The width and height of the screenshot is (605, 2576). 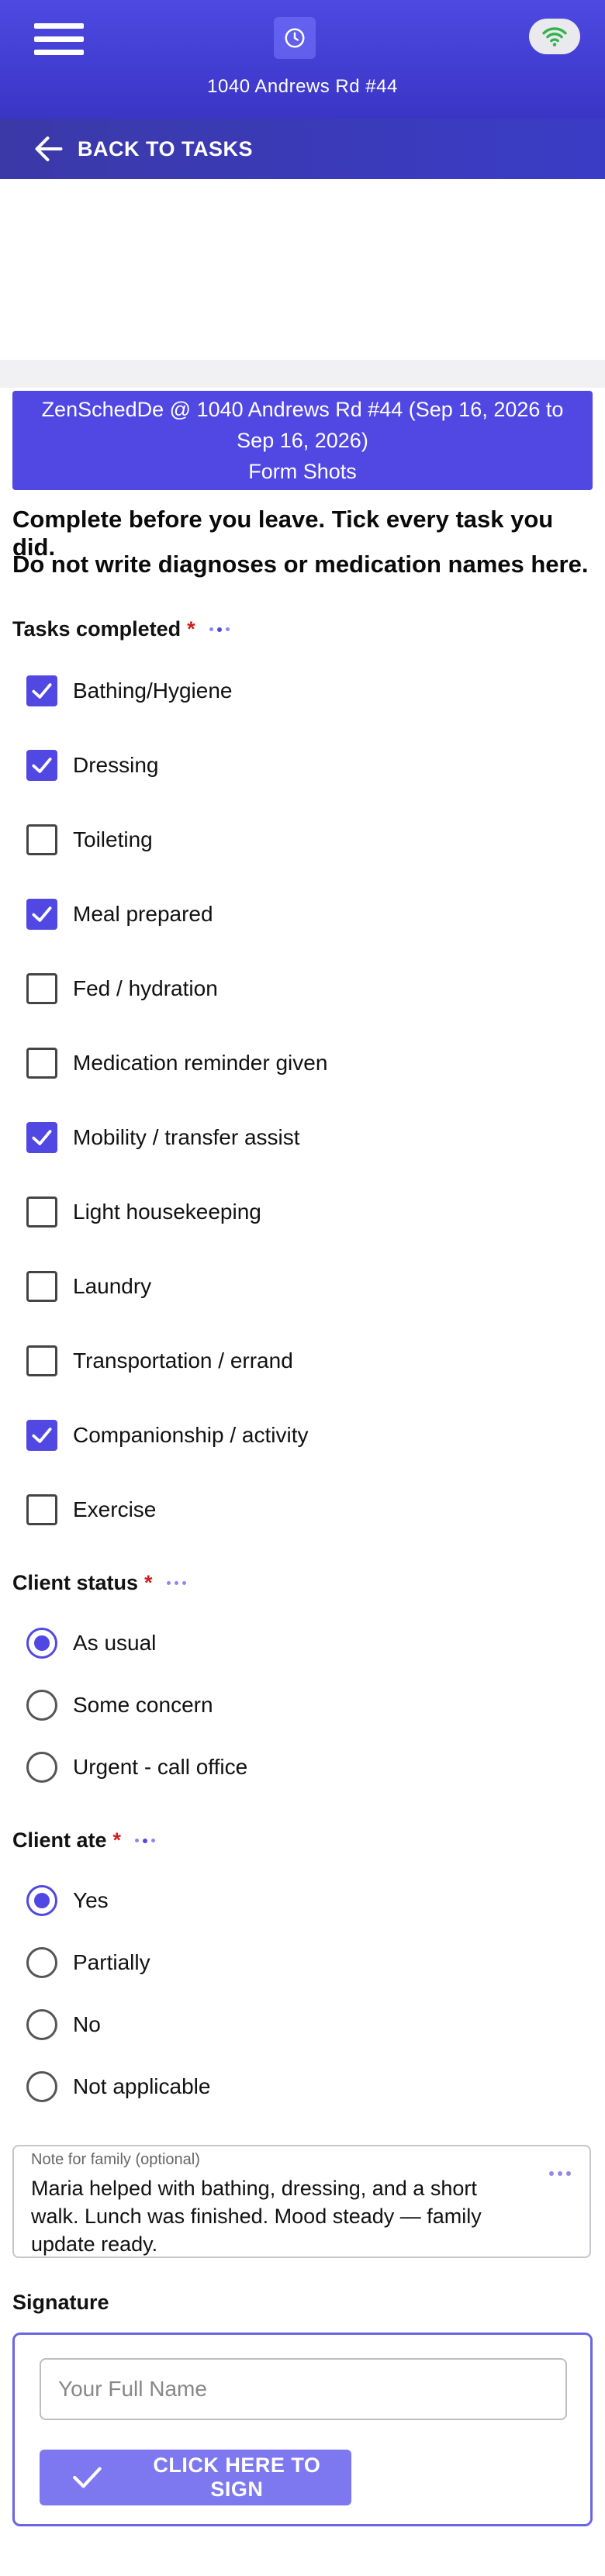 What do you see at coordinates (237, 2477) in the screenshot?
I see `sign-button-label: CLICK HERE TO SIGN` at bounding box center [237, 2477].